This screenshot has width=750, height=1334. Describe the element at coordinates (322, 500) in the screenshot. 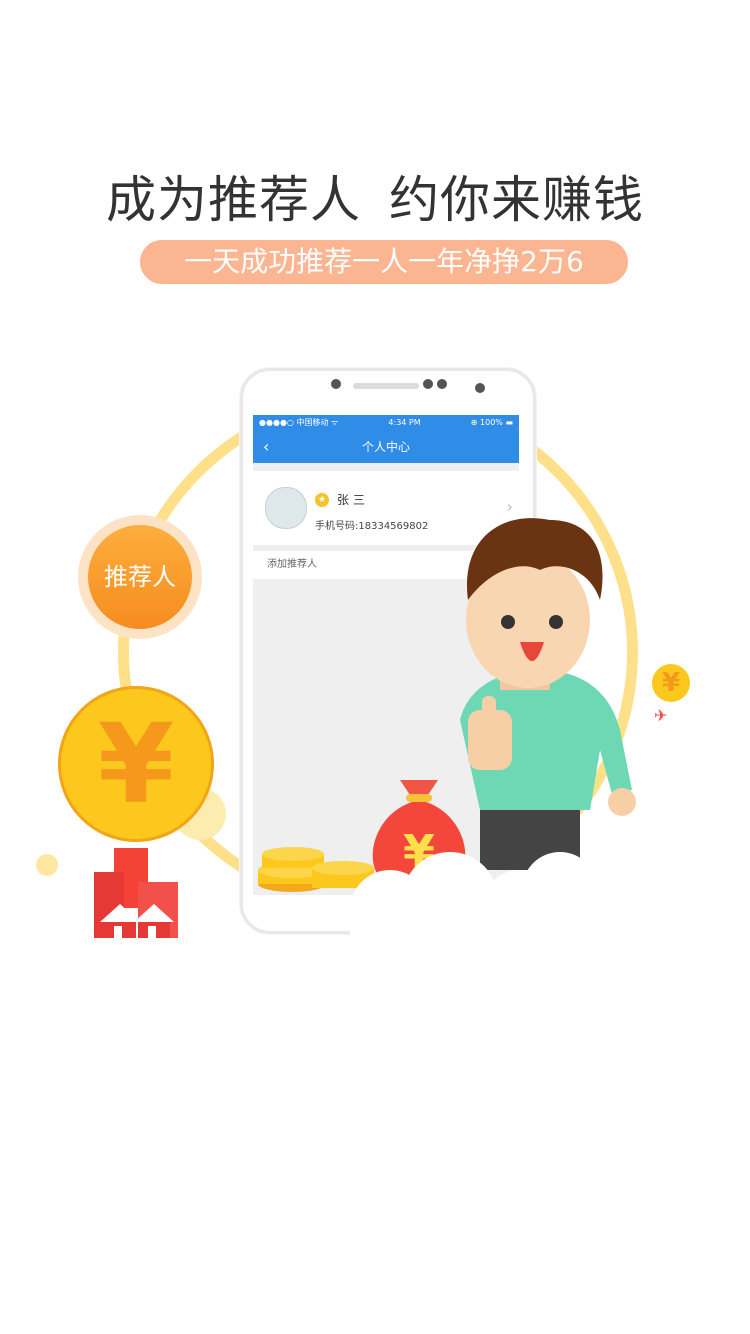

I see `star-badge-icon: ★` at that location.